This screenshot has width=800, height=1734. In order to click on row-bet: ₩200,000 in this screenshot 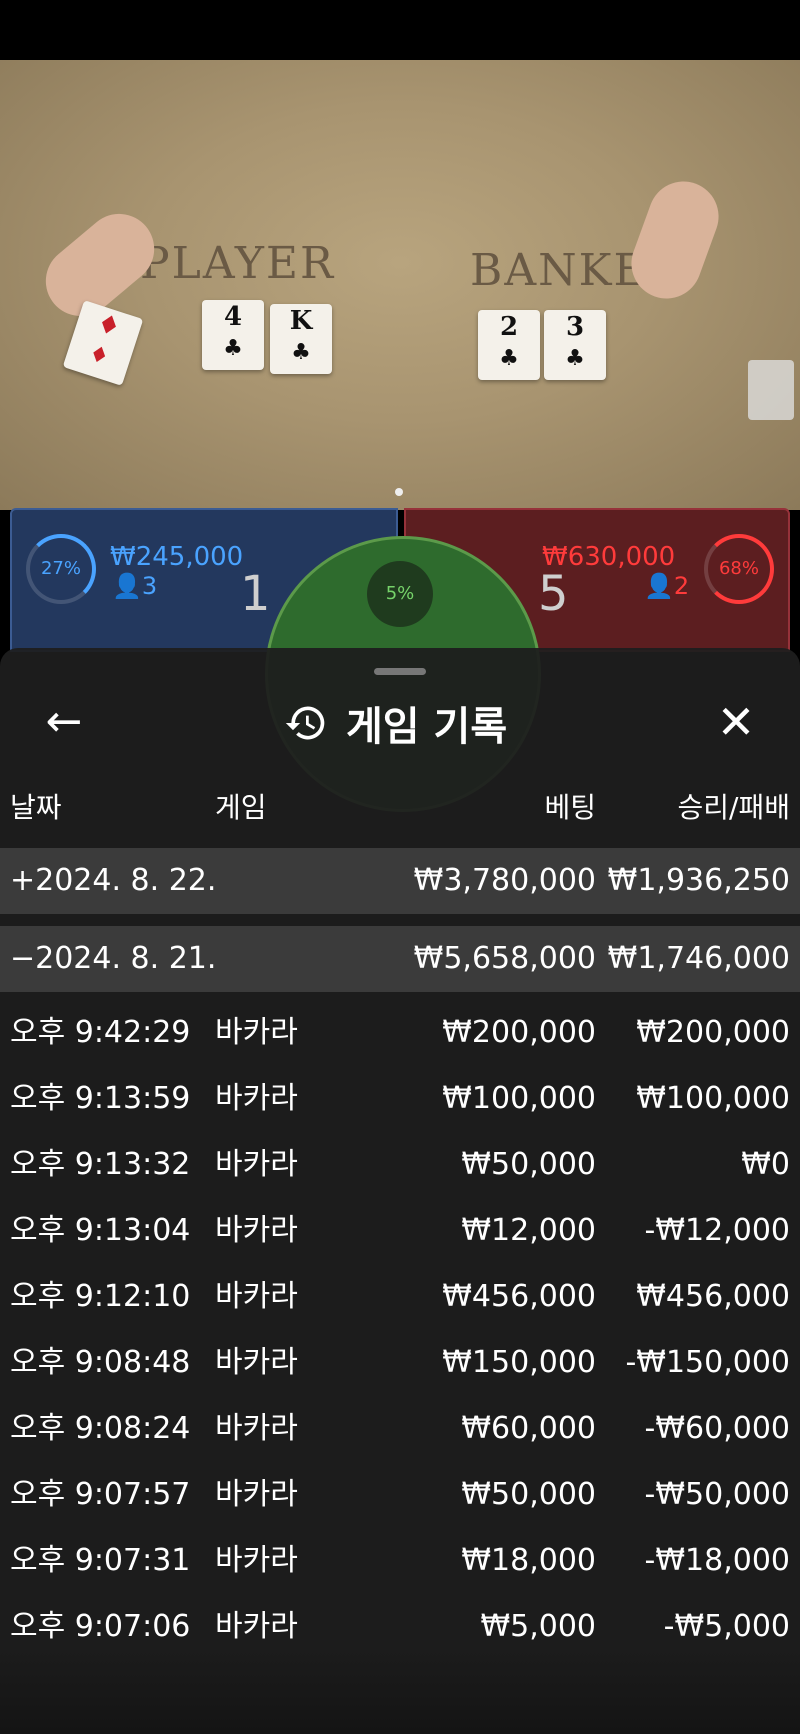, I will do `click(519, 1032)`.